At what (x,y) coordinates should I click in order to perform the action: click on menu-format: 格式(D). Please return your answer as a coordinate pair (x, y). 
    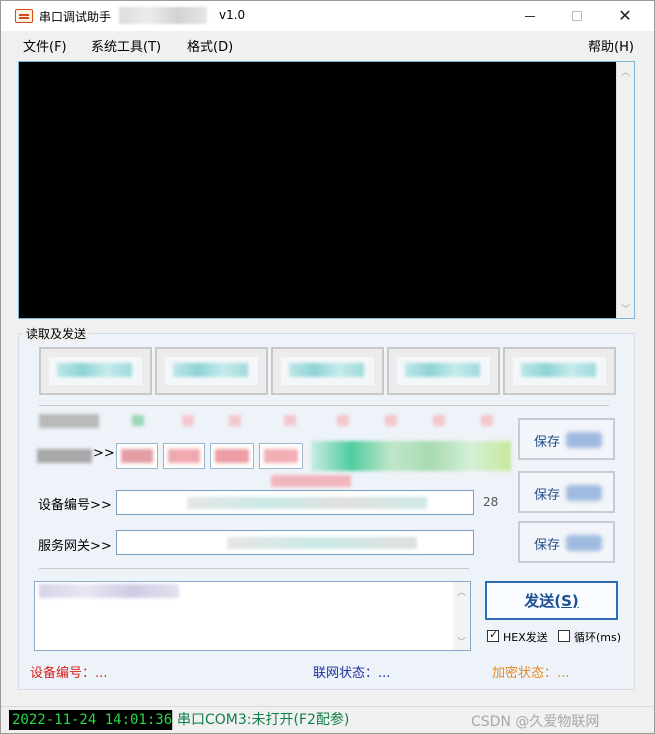
    Looking at the image, I should click on (210, 45).